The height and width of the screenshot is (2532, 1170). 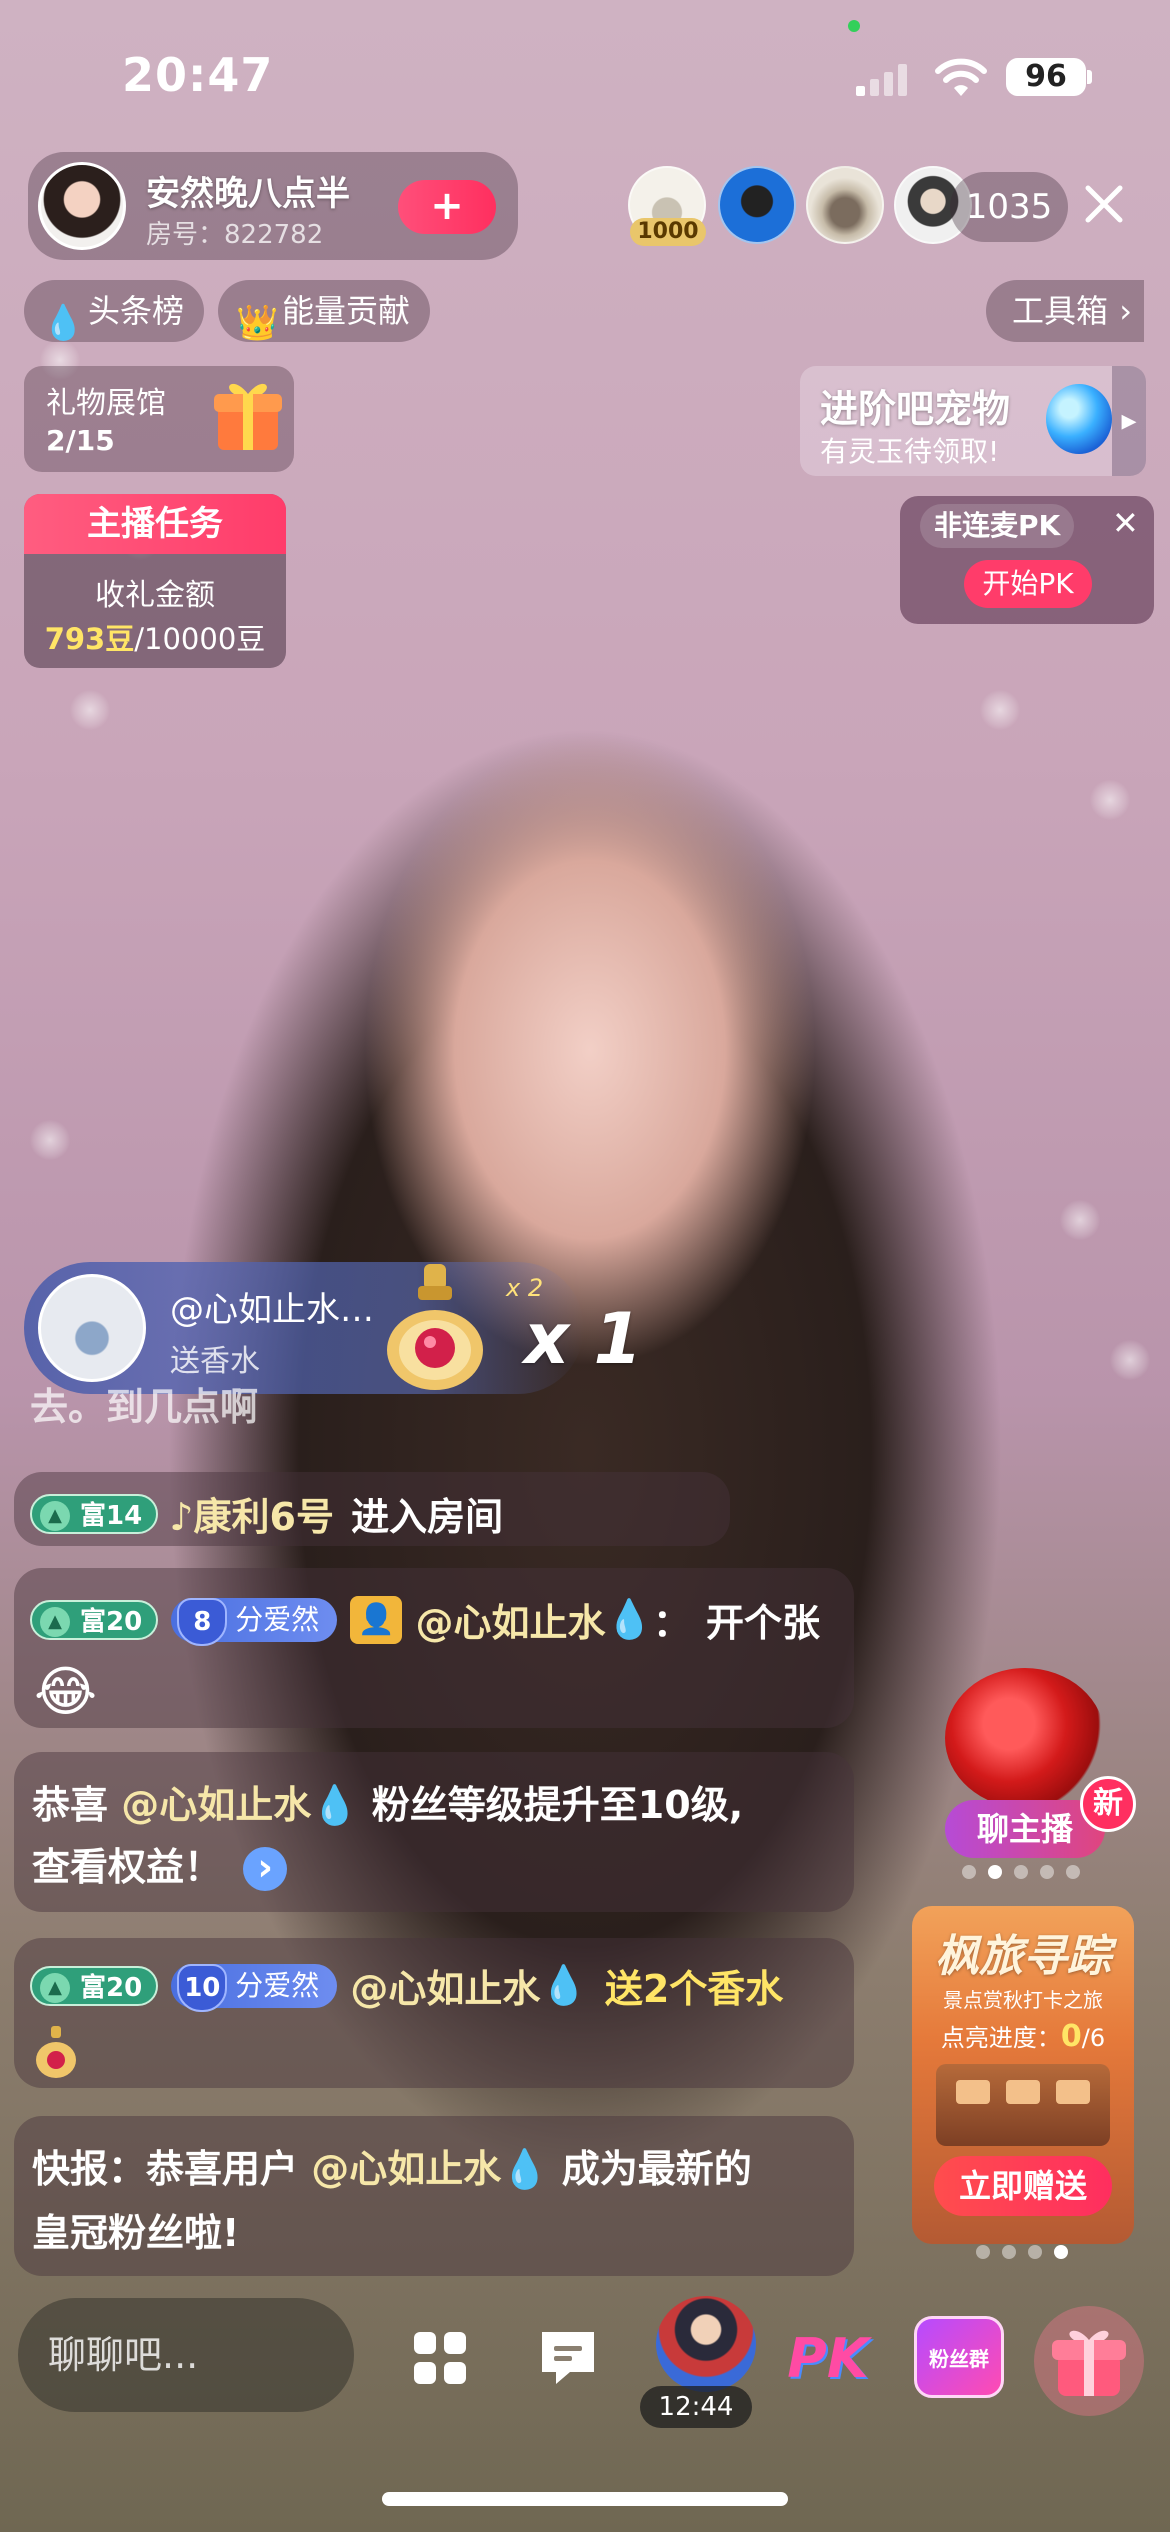 What do you see at coordinates (265, 1869) in the screenshot?
I see `arrow-right-icon: ›` at bounding box center [265, 1869].